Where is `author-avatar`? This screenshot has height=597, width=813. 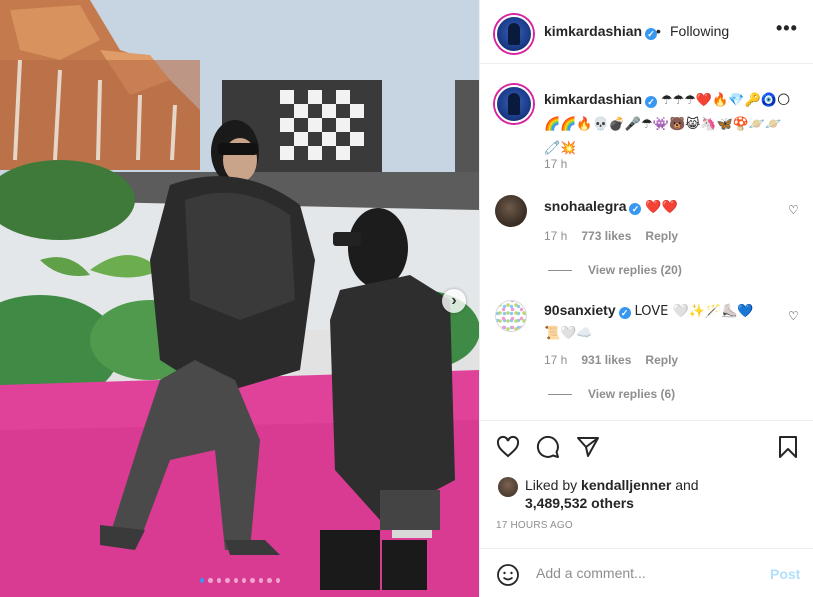
author-avatar is located at coordinates (514, 34).